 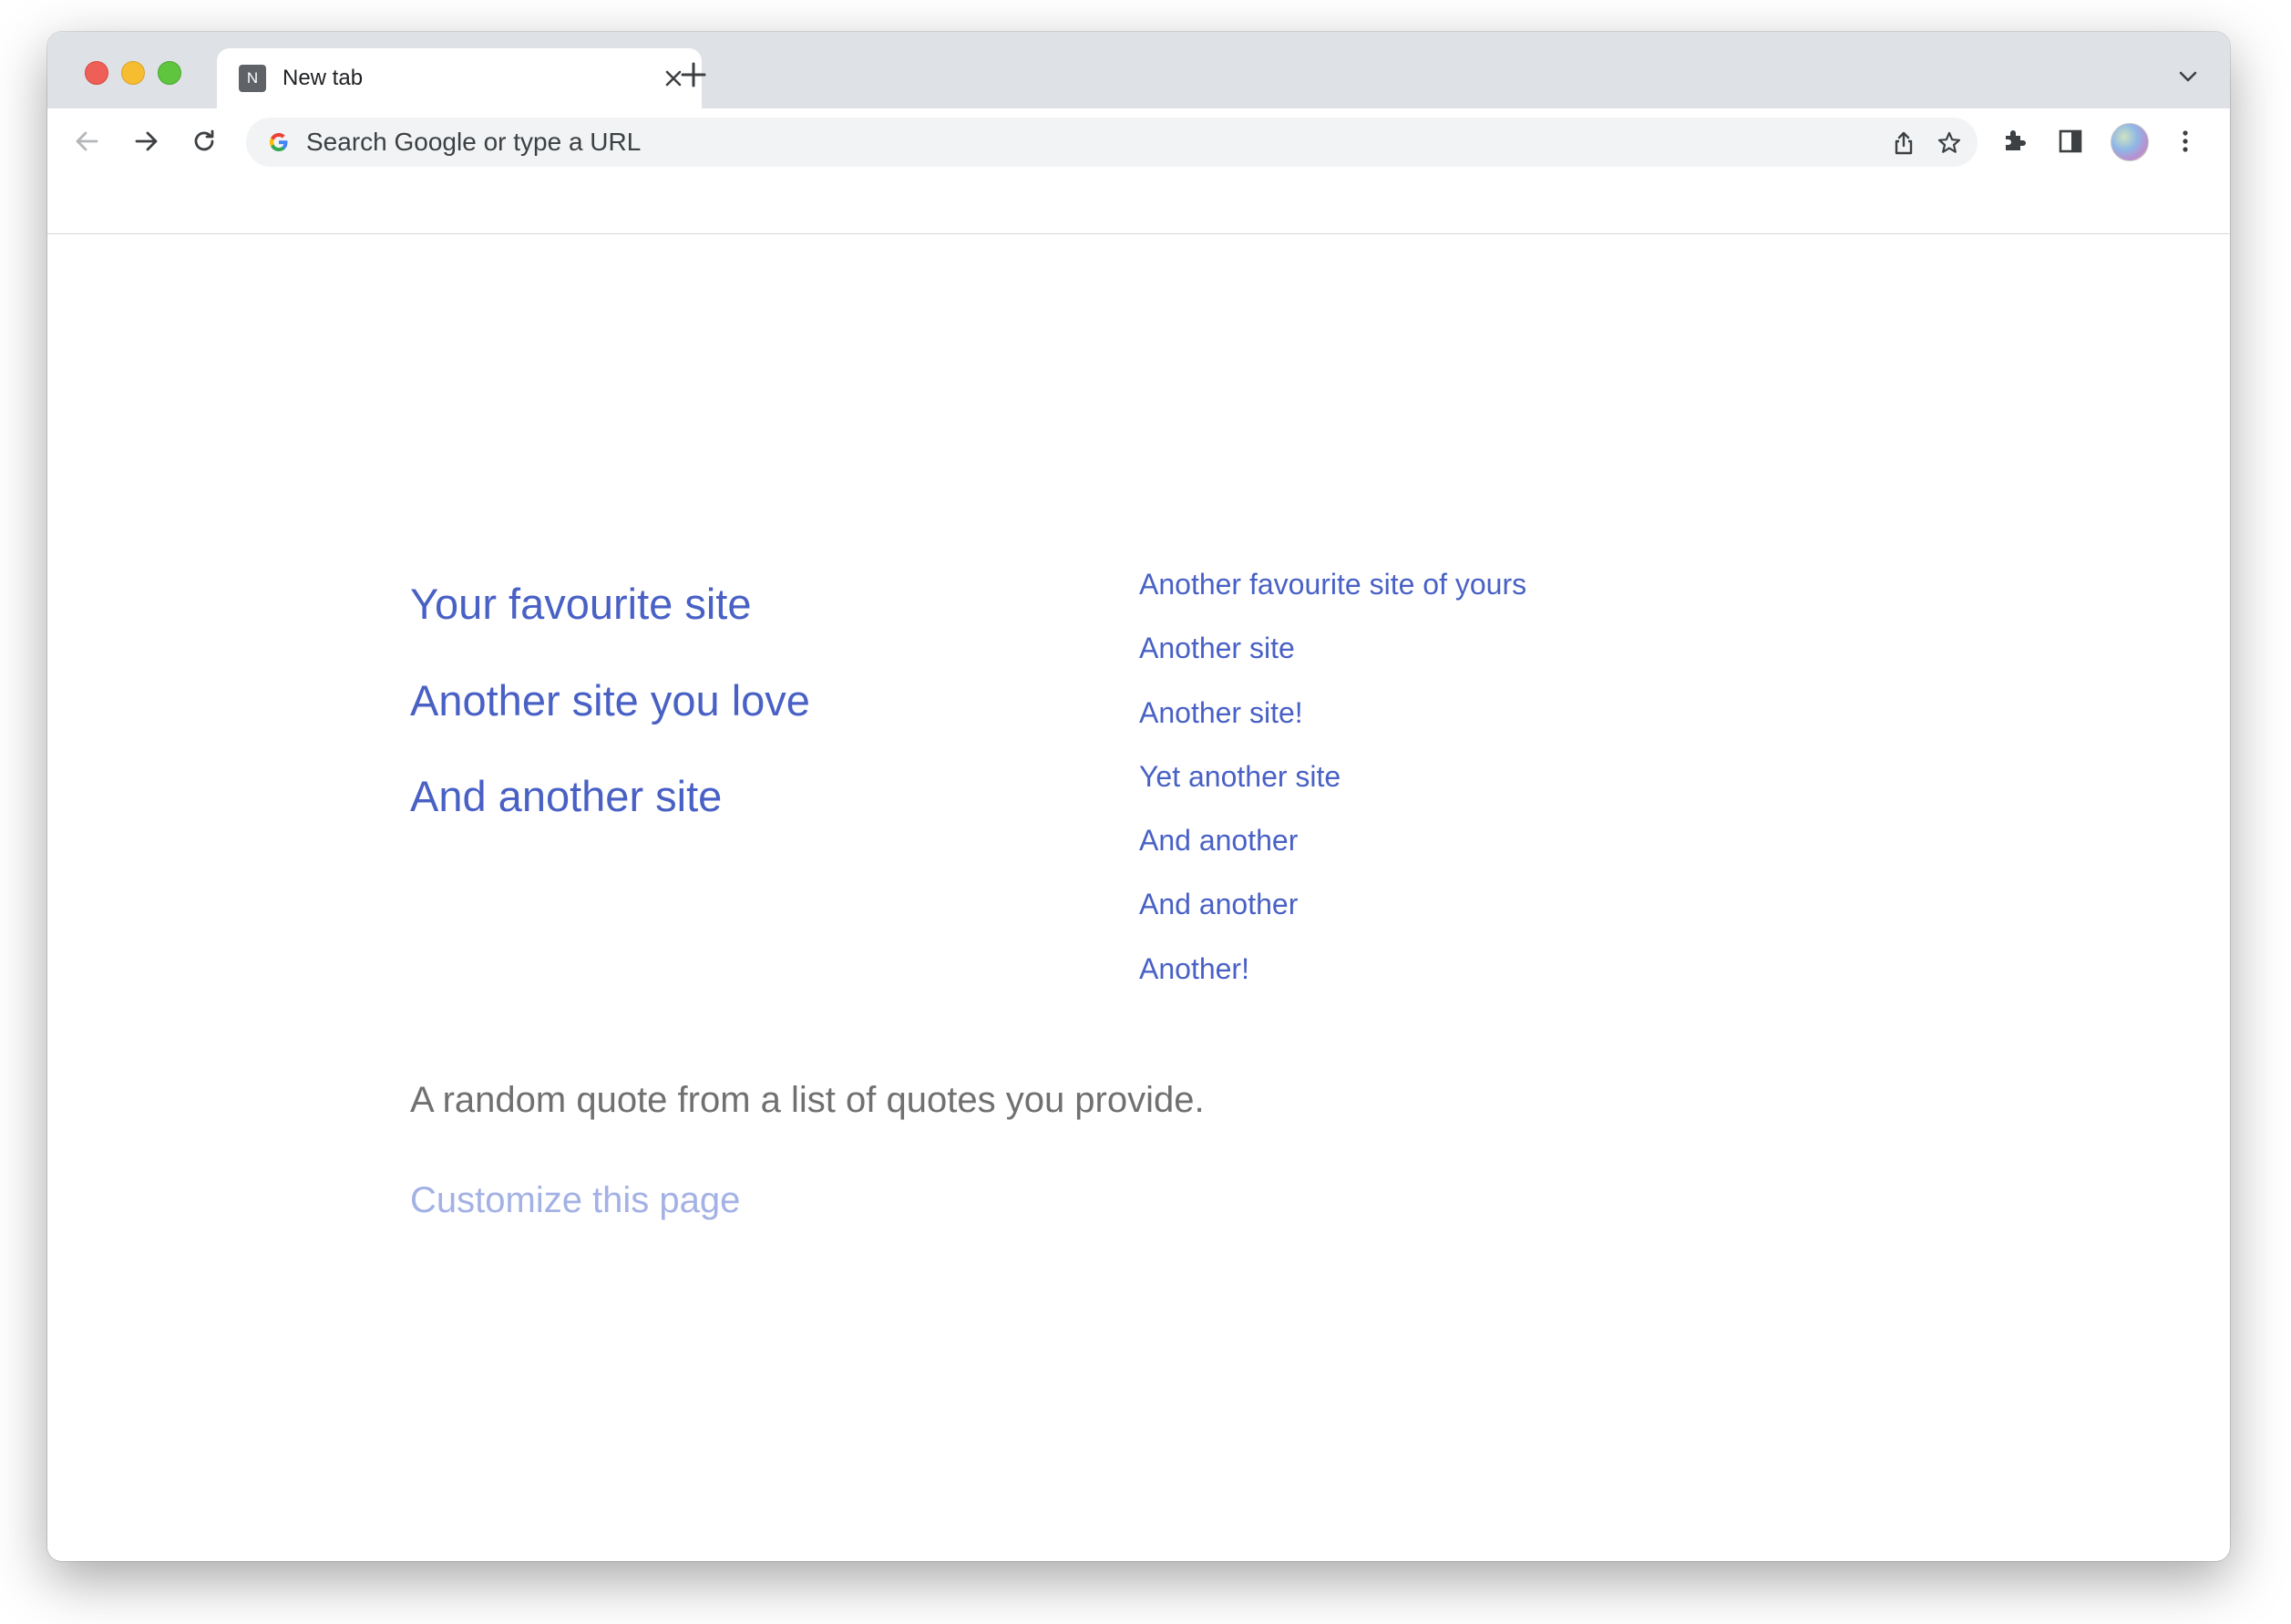 I want to click on back-arrow-icon, so click(x=87, y=141).